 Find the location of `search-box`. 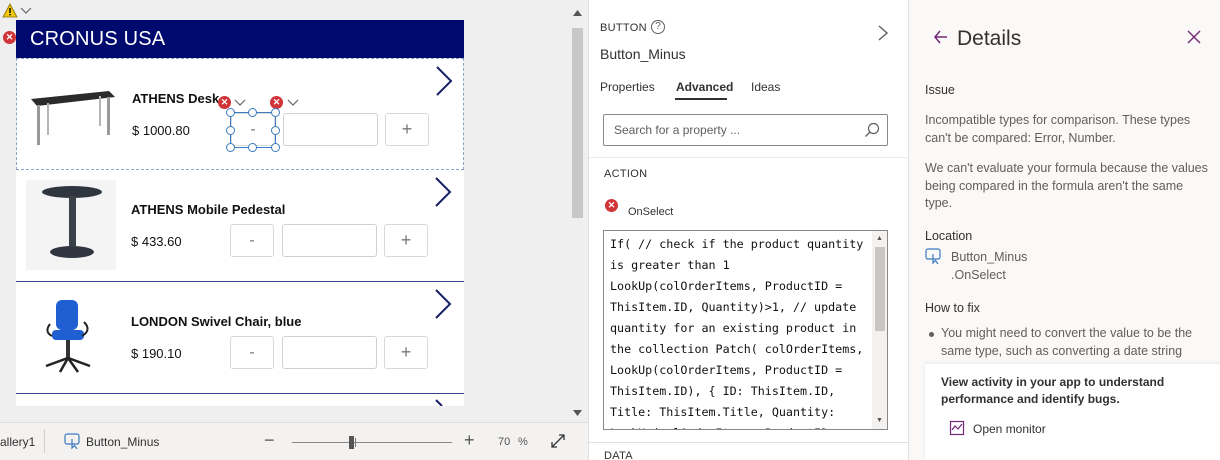

search-box is located at coordinates (745, 130).